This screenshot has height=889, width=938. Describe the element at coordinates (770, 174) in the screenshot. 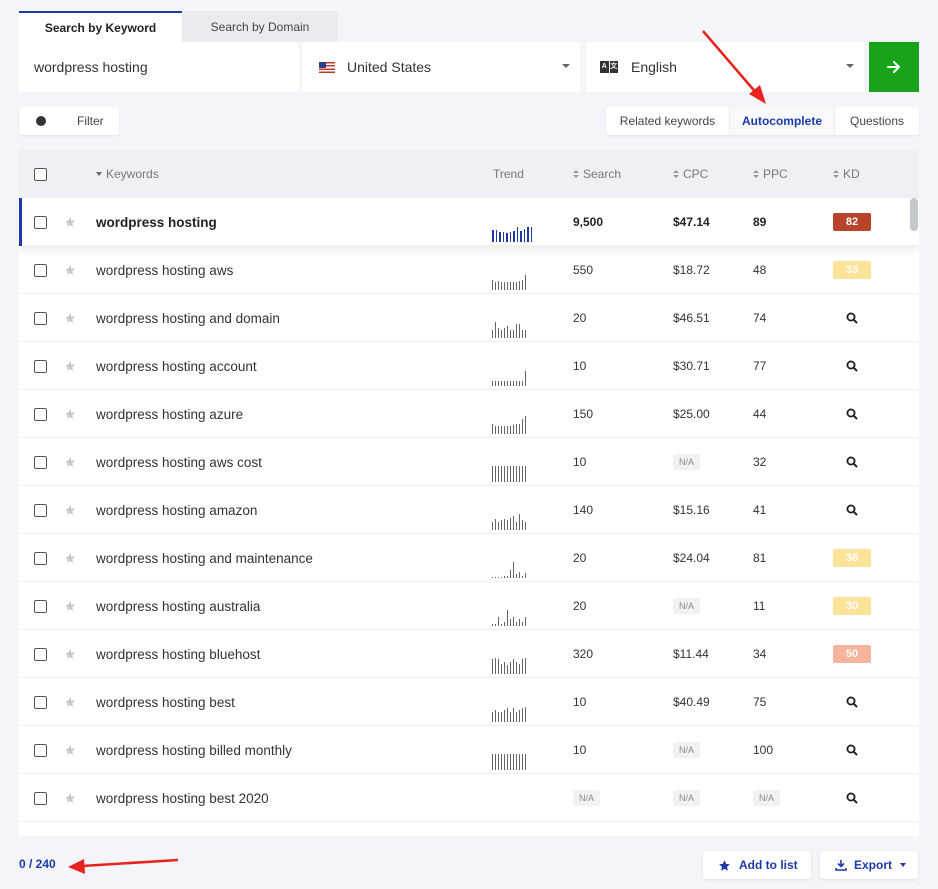

I see `column-ppc: PPC` at that location.